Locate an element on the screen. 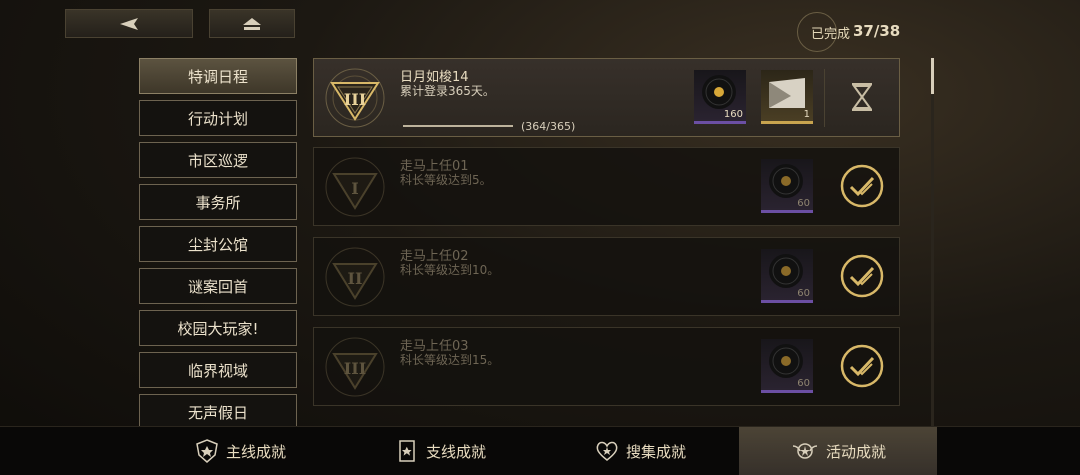 The image size is (1080, 475). completed-label: 已完成 is located at coordinates (831, 34).